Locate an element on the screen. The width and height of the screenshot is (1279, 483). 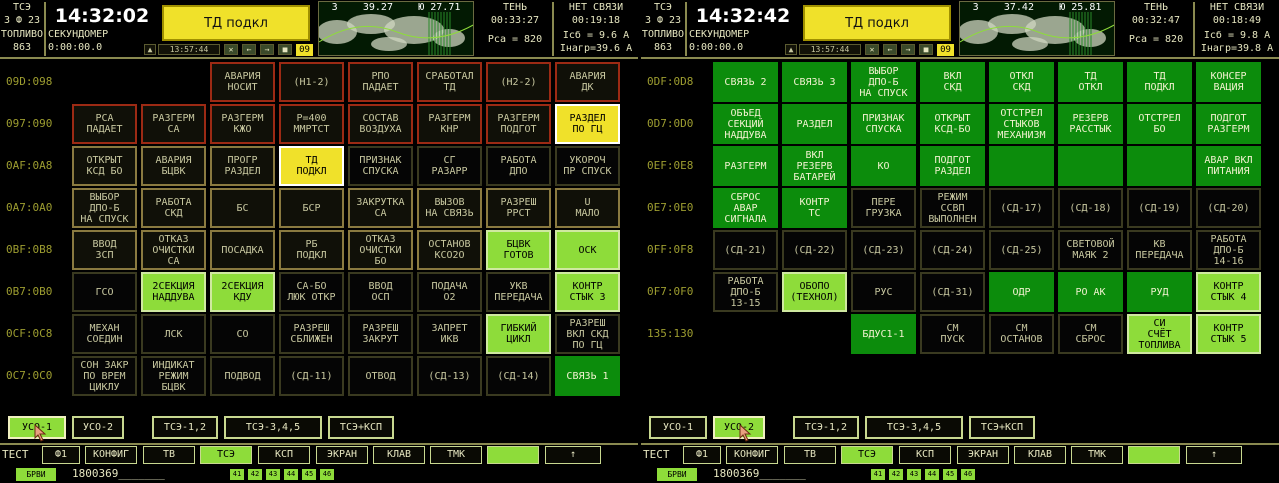
status-cell: Р=400 ММРТСТ is located at coordinates (311, 124).